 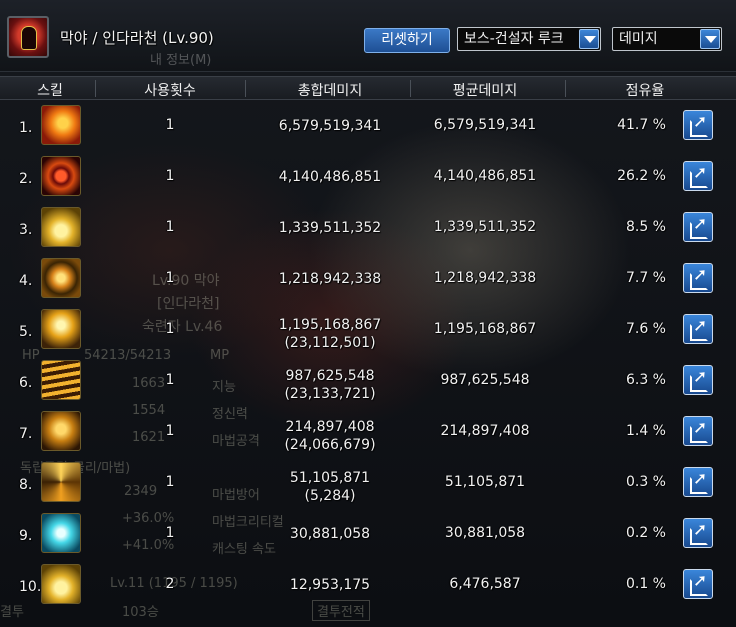 I want to click on my-info-ghost-label: 내 정보(M), so click(x=181, y=60).